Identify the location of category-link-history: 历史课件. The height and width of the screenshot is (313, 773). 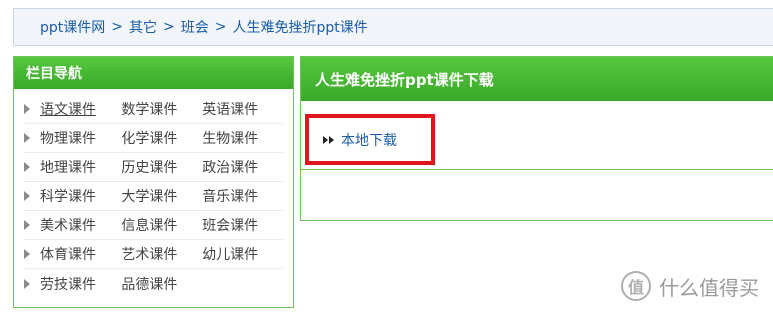
(149, 167).